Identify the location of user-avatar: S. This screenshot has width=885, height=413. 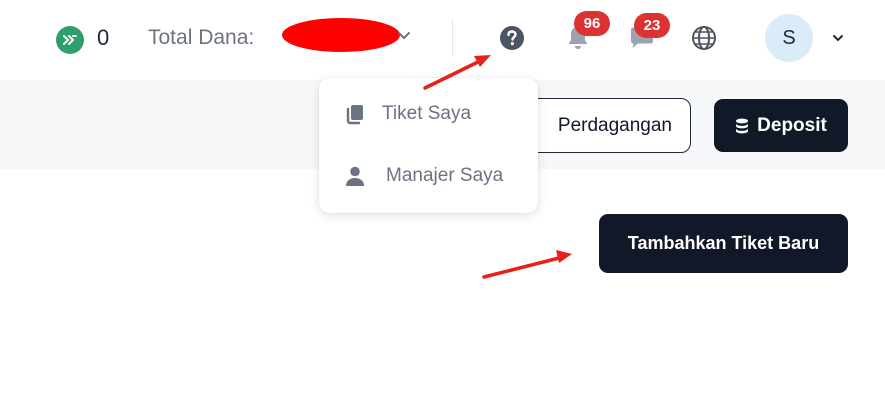
(789, 38).